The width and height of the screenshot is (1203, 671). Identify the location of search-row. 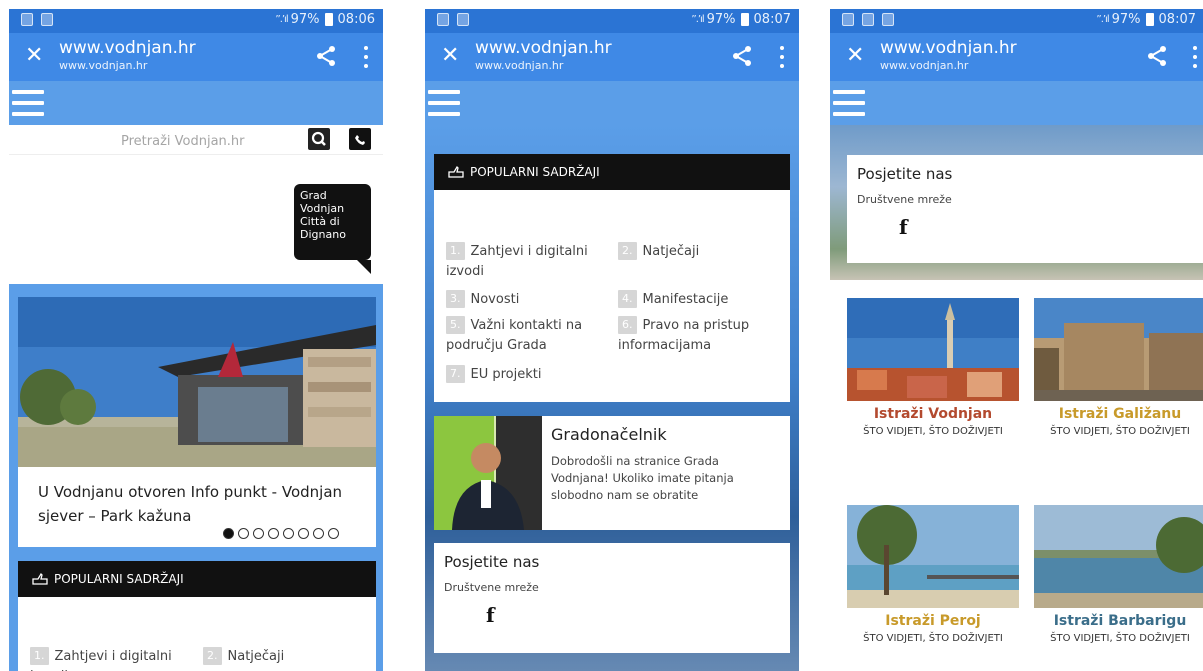
(196, 140).